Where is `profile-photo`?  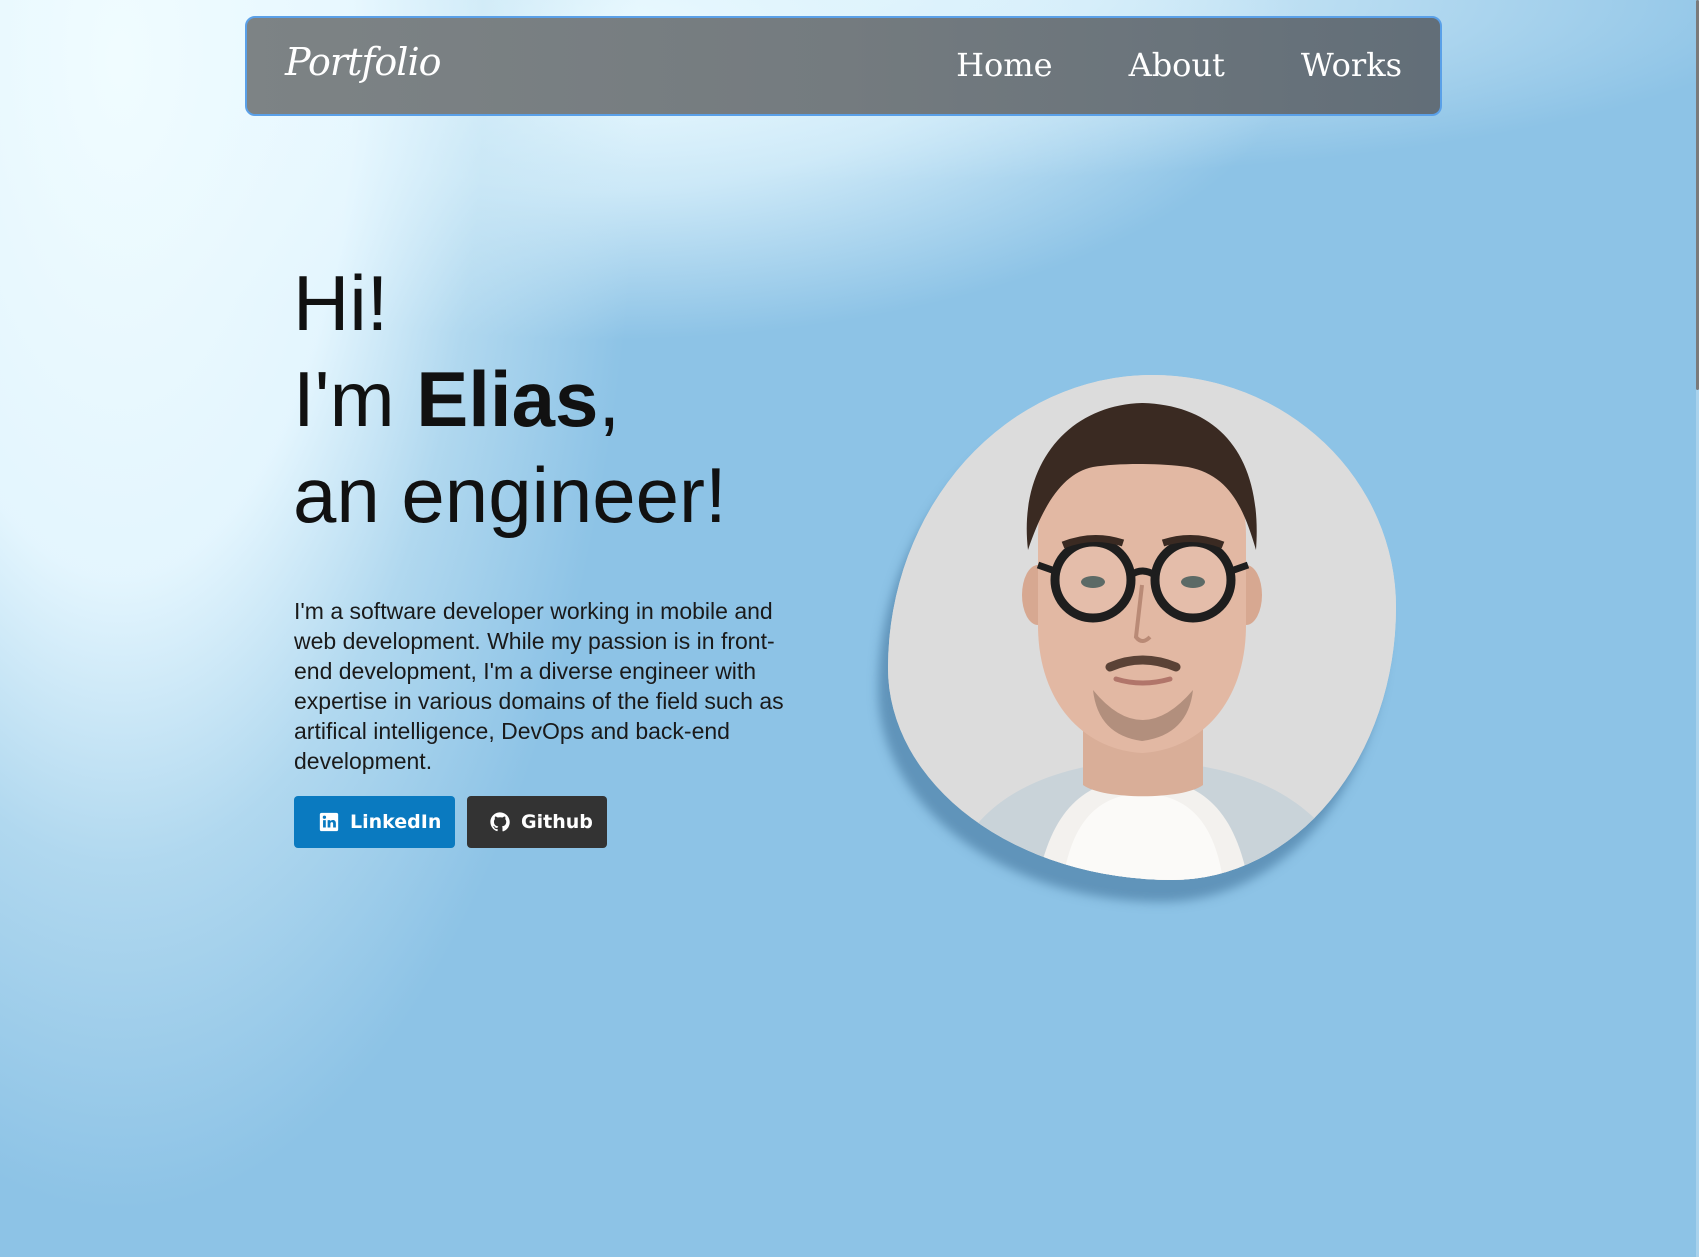 profile-photo is located at coordinates (1142, 627).